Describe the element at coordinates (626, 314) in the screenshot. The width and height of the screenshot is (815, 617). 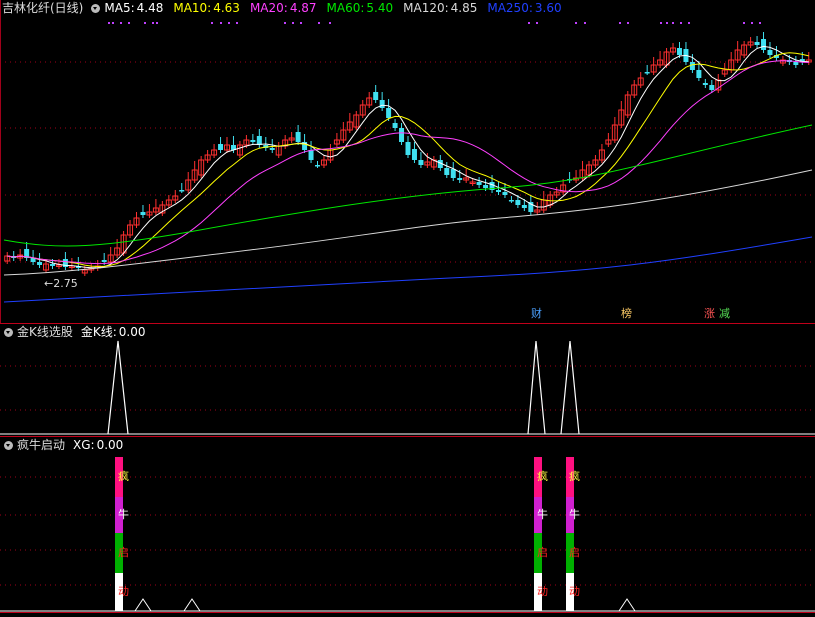
I see `tag-bang: 榜` at that location.